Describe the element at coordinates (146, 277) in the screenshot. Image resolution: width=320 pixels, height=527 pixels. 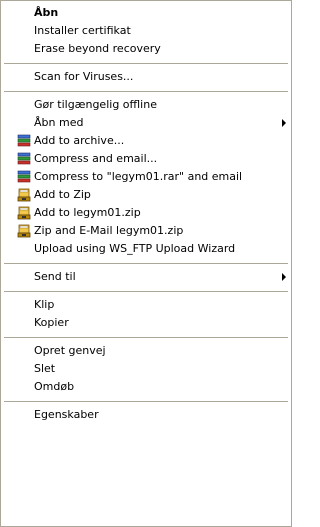
I see `menu-item-send-to: Send til` at that location.